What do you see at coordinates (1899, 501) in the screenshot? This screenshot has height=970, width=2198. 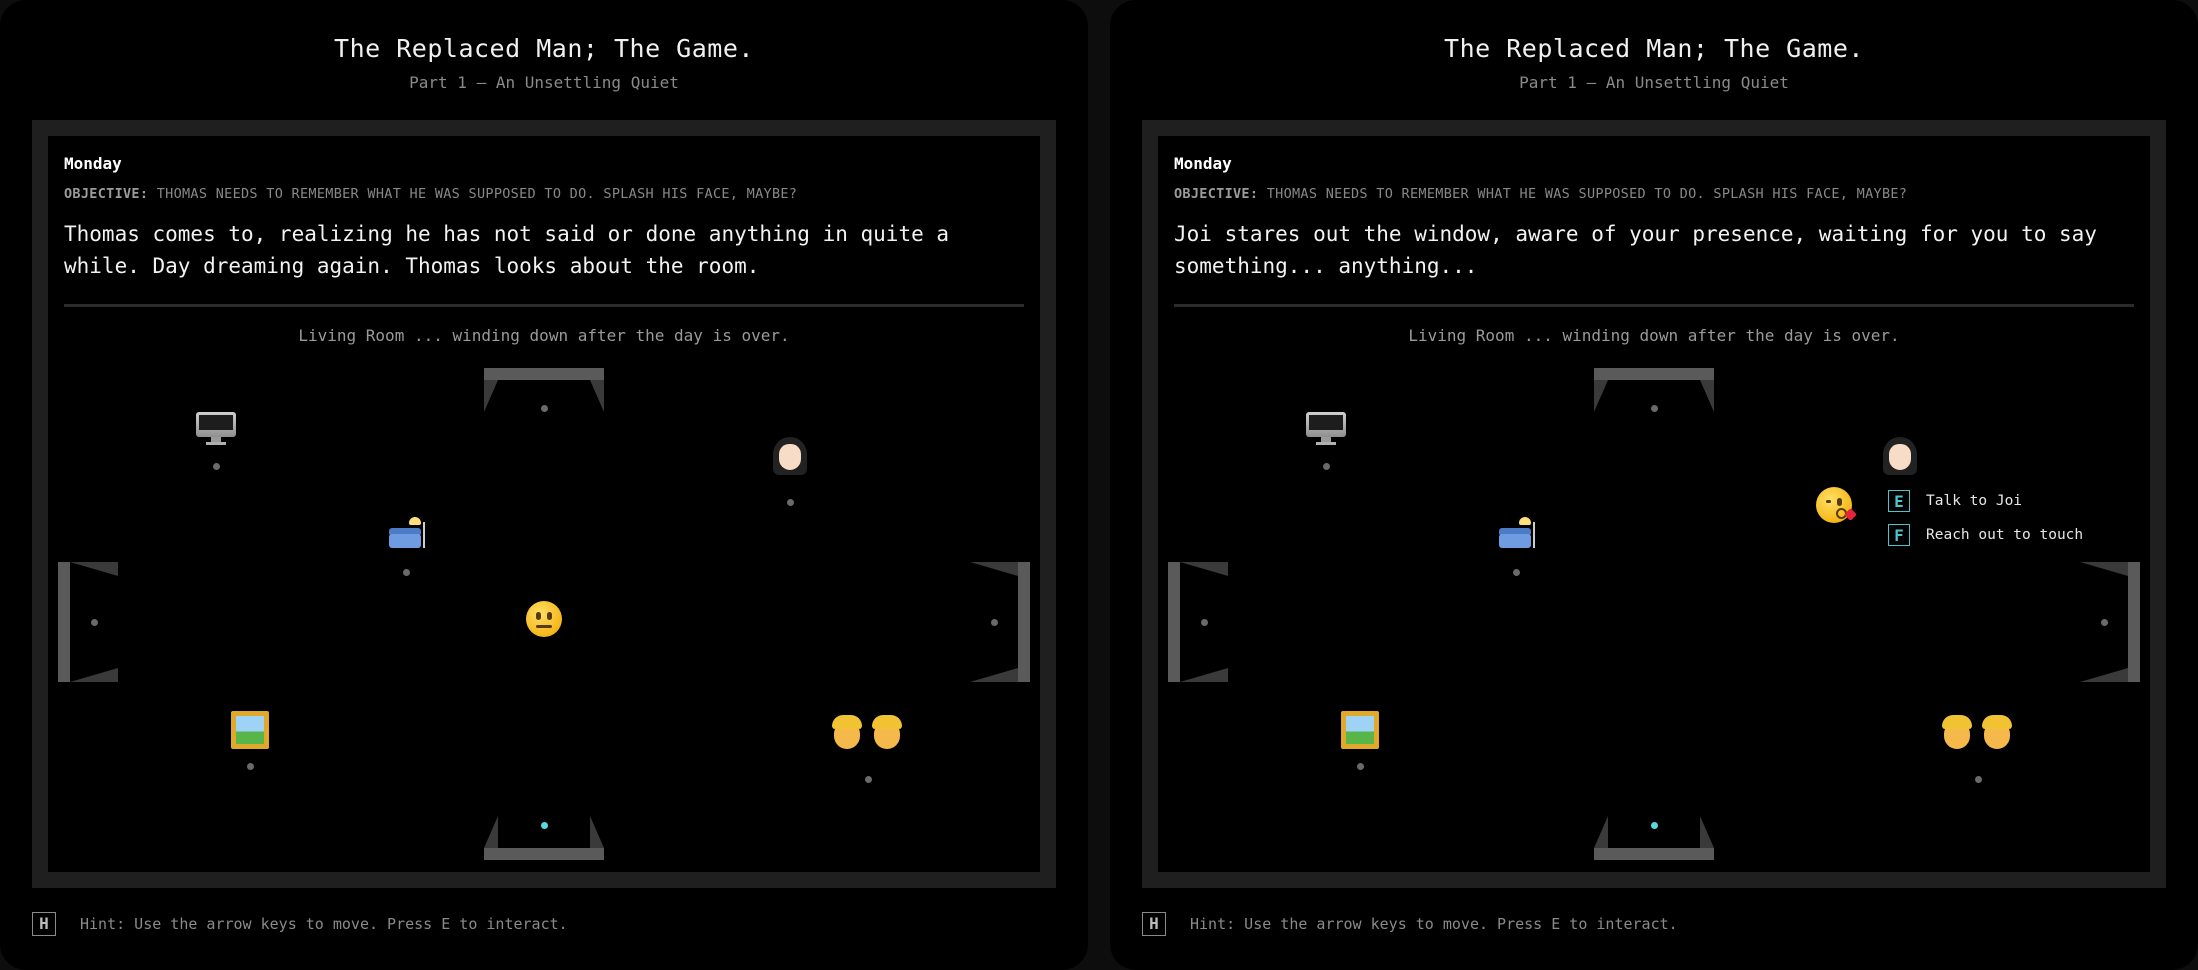 I see `key-e-icon: E` at bounding box center [1899, 501].